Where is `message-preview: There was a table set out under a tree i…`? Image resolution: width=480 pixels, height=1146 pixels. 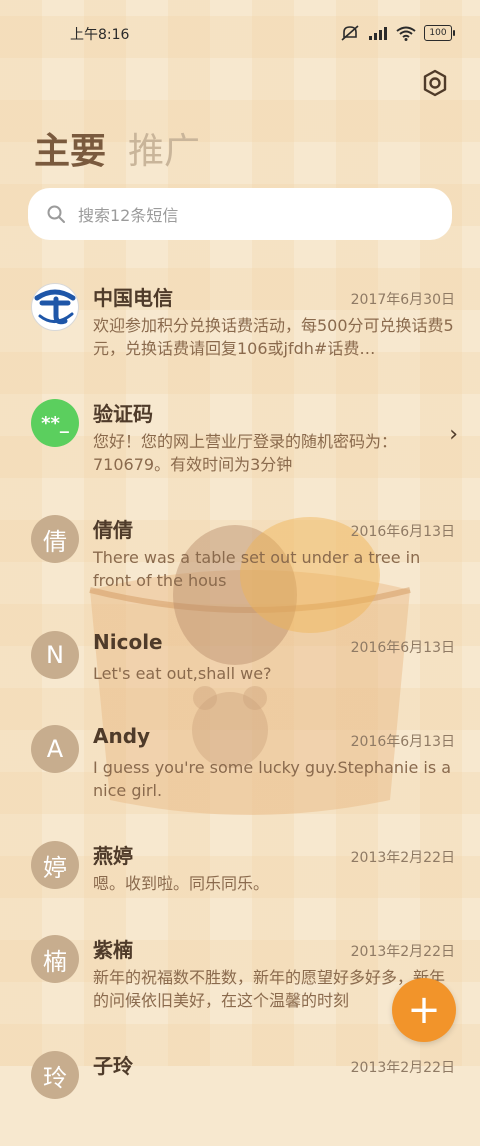 message-preview: There was a table set out under a tree i… is located at coordinates (257, 569).